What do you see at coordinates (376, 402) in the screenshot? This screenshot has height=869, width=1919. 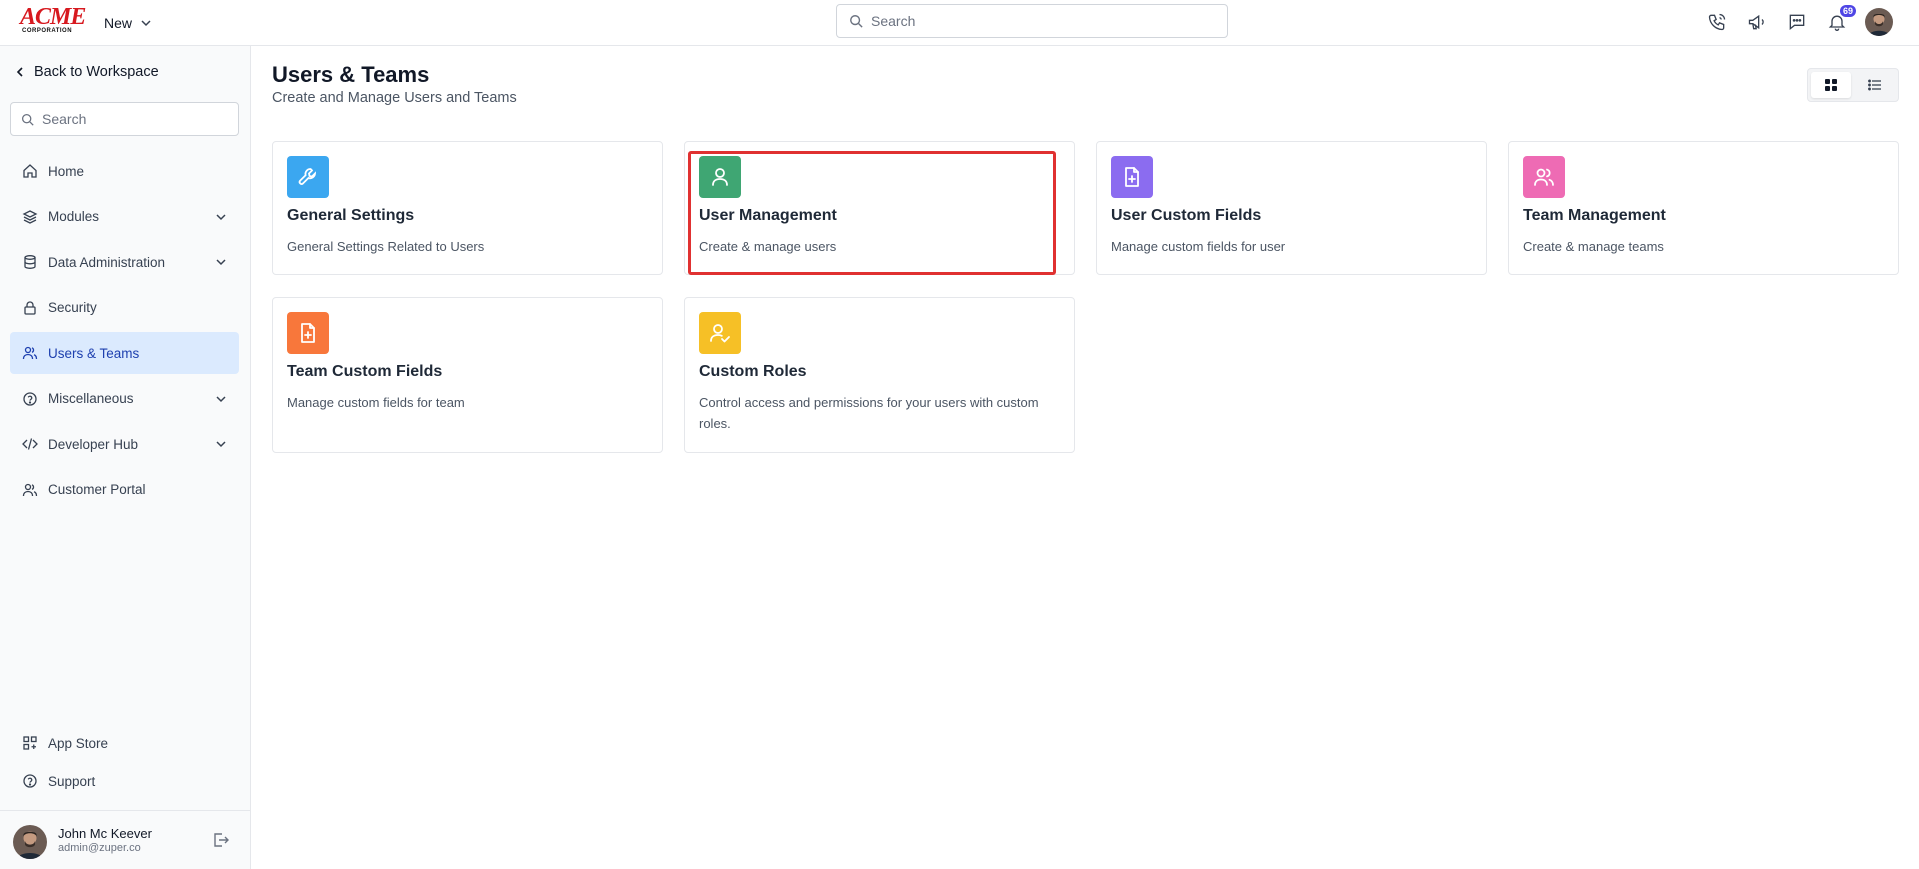 I see `card-description: Manage custom fields for team` at bounding box center [376, 402].